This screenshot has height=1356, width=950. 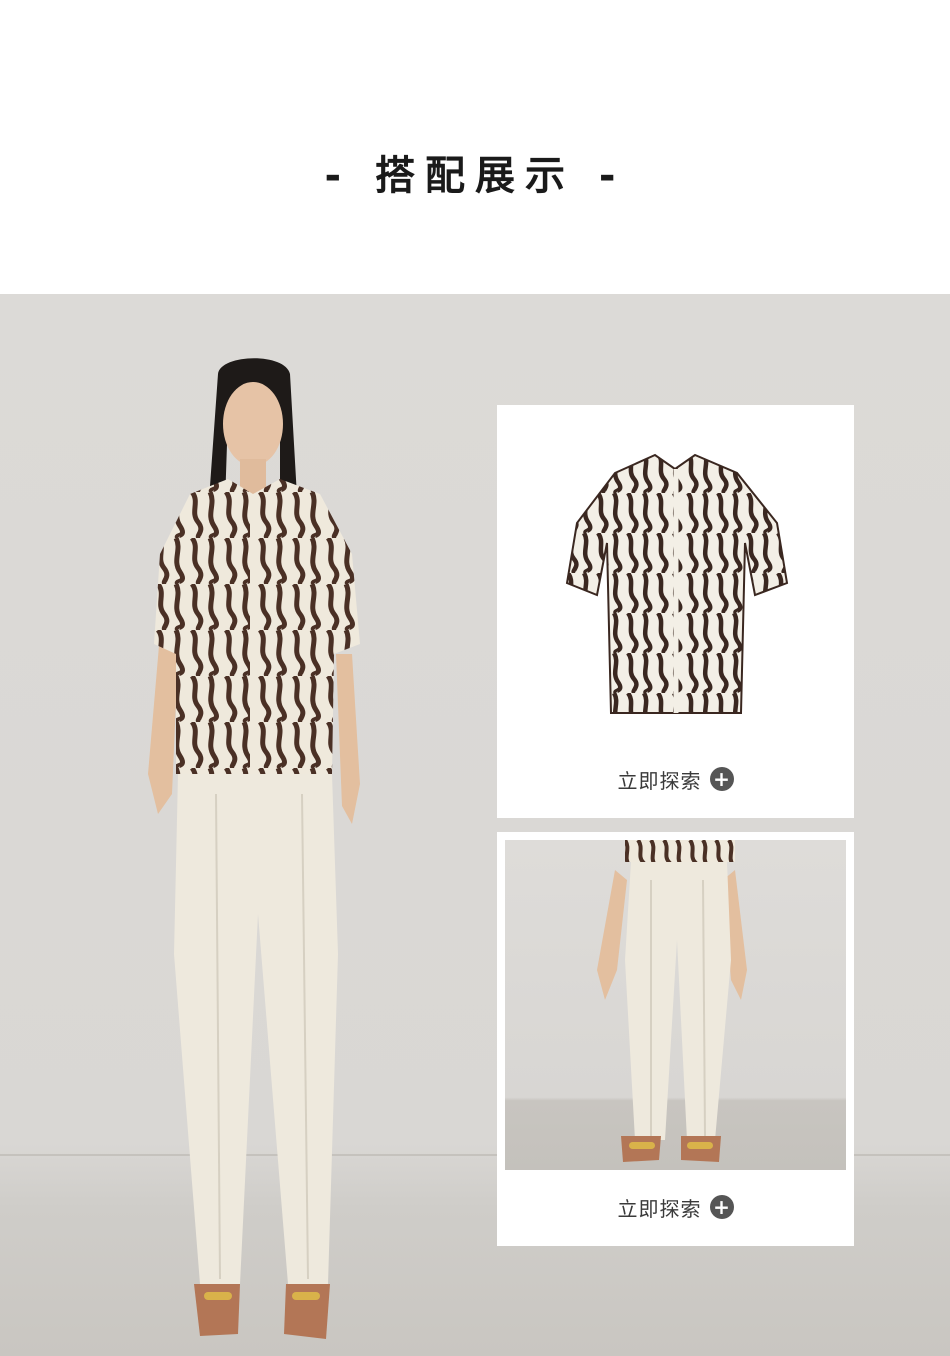 What do you see at coordinates (475, 176) in the screenshot?
I see `section-title: - 搭配展示 -` at bounding box center [475, 176].